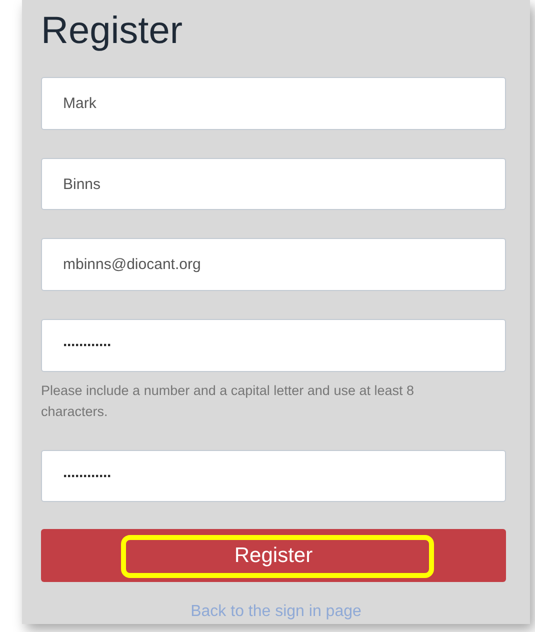  Describe the element at coordinates (273, 184) in the screenshot. I see `input-field: Binns` at that location.